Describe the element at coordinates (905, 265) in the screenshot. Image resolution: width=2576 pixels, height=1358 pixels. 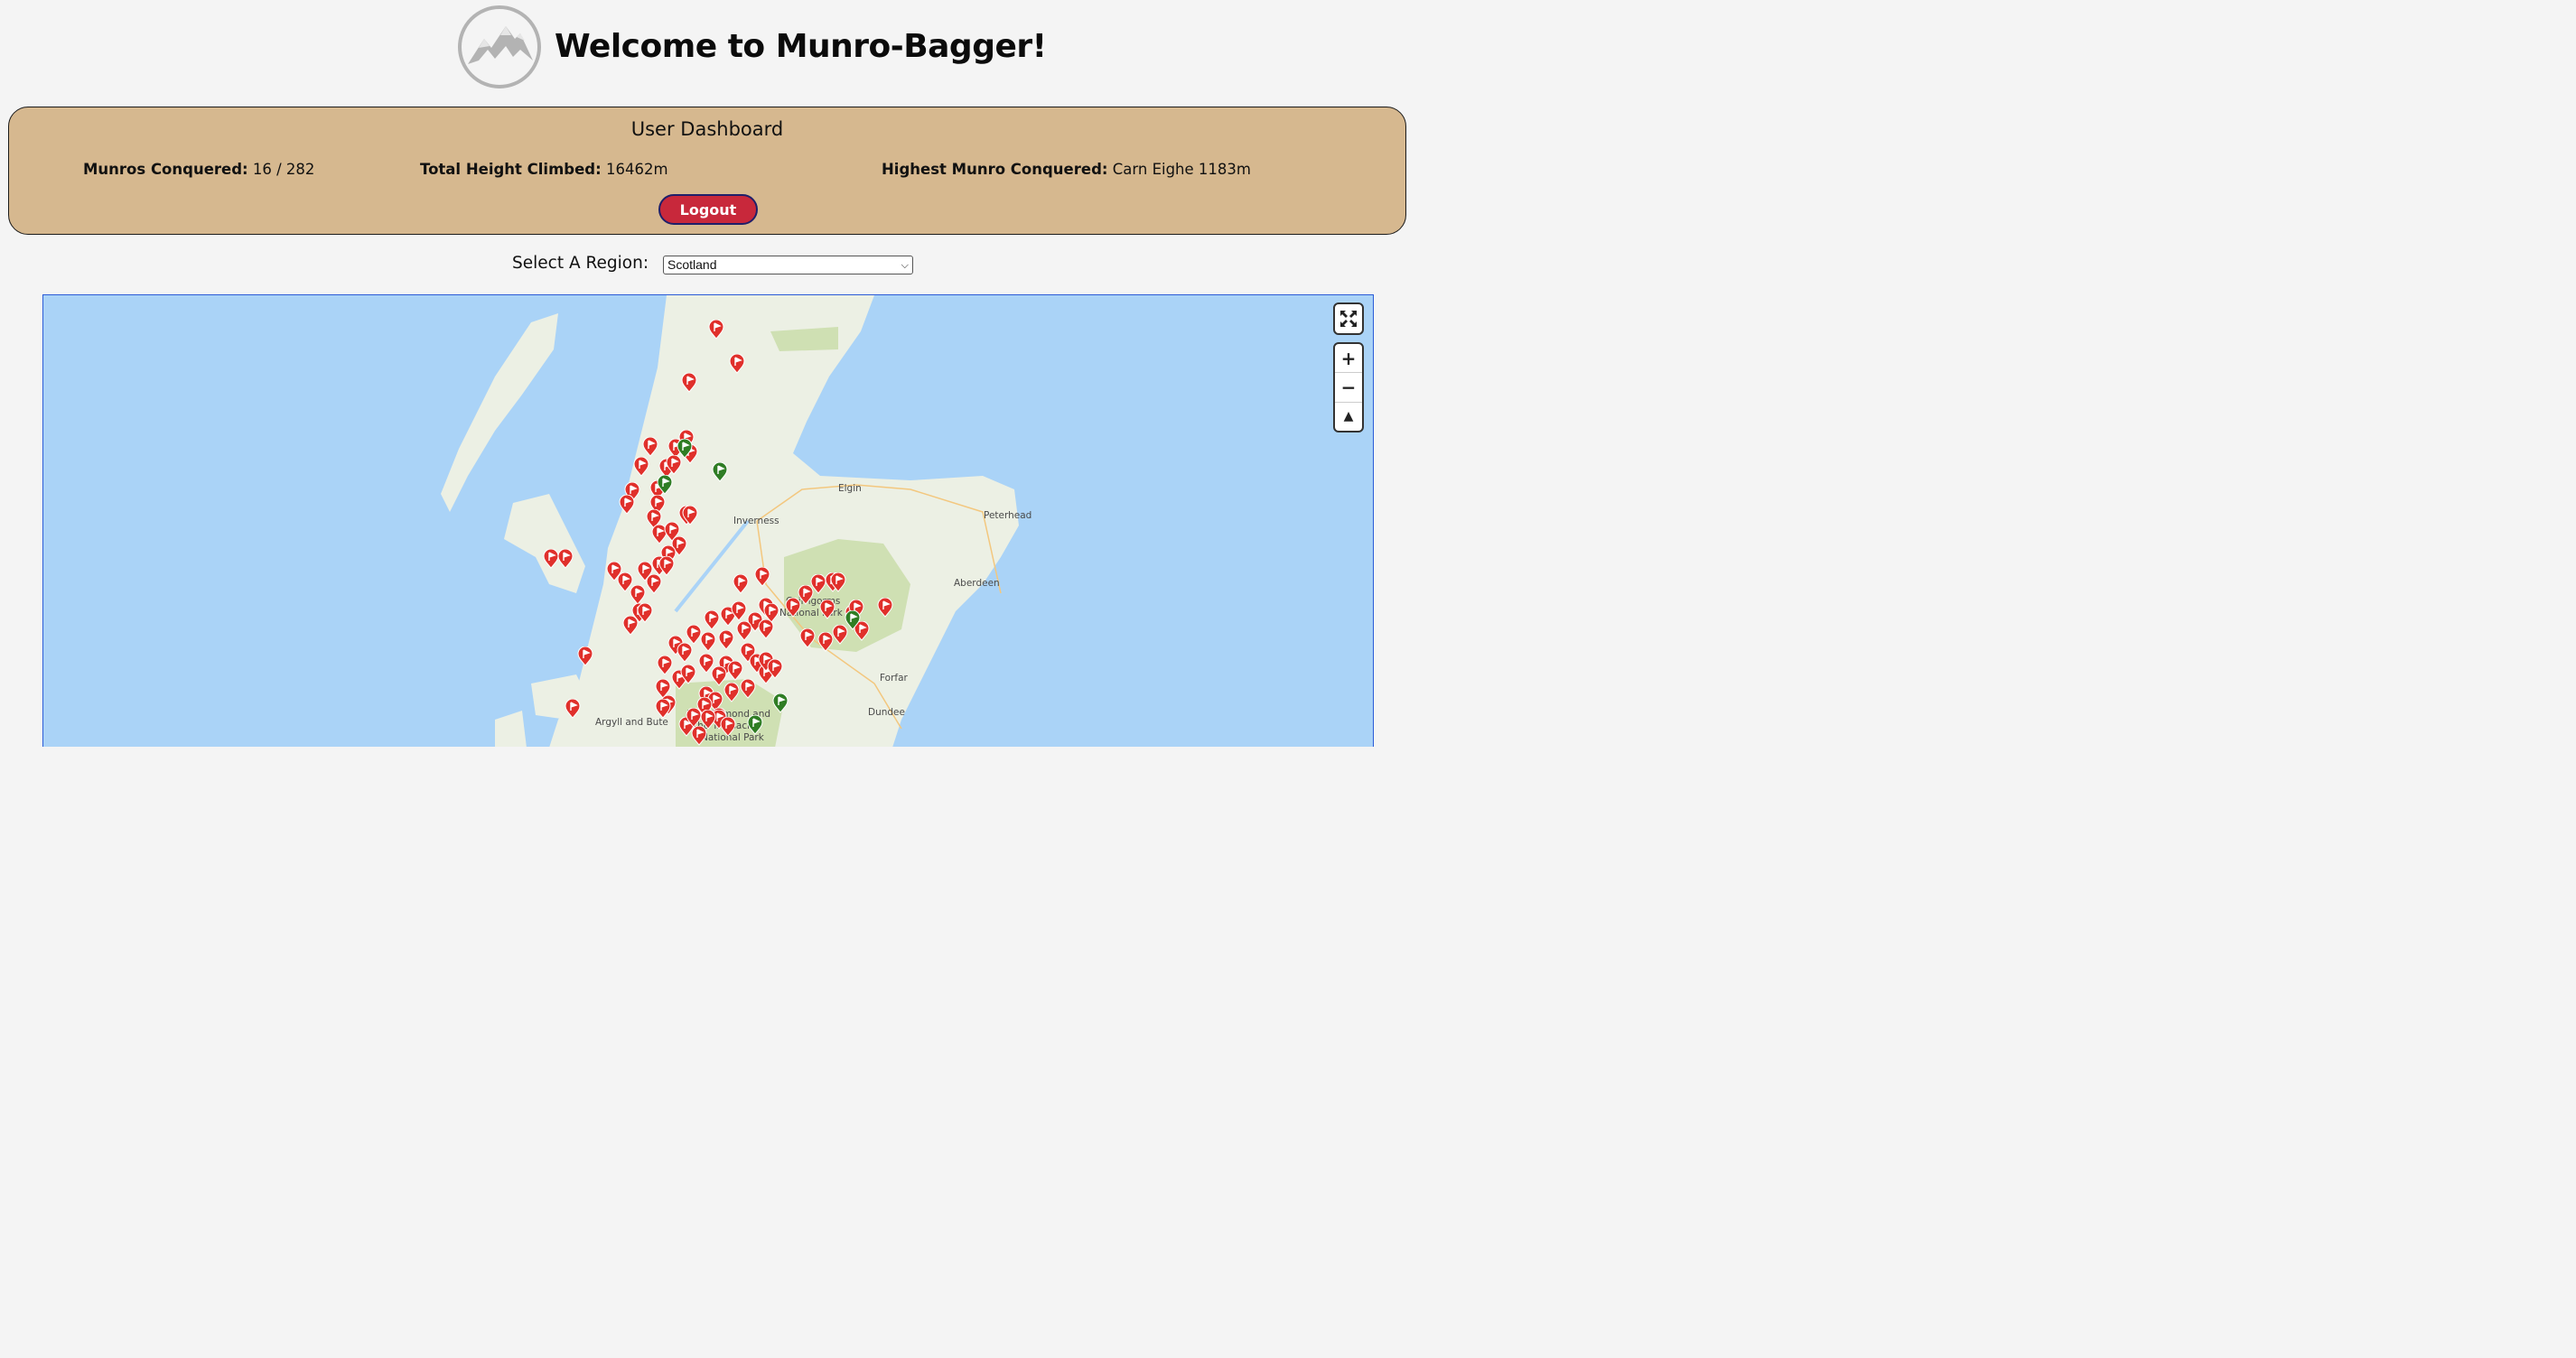
I see `chevron-down-icon: ⌵` at that location.